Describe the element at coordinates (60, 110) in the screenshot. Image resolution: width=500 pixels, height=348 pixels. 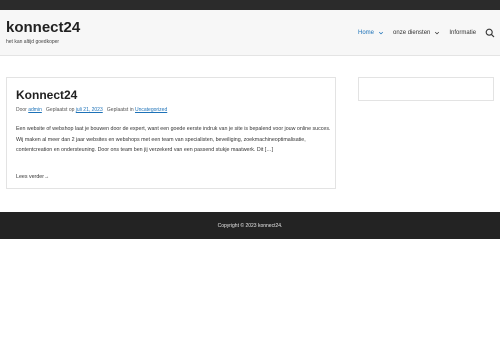
I see `meta-posted-on-label: Geplaatst op` at that location.